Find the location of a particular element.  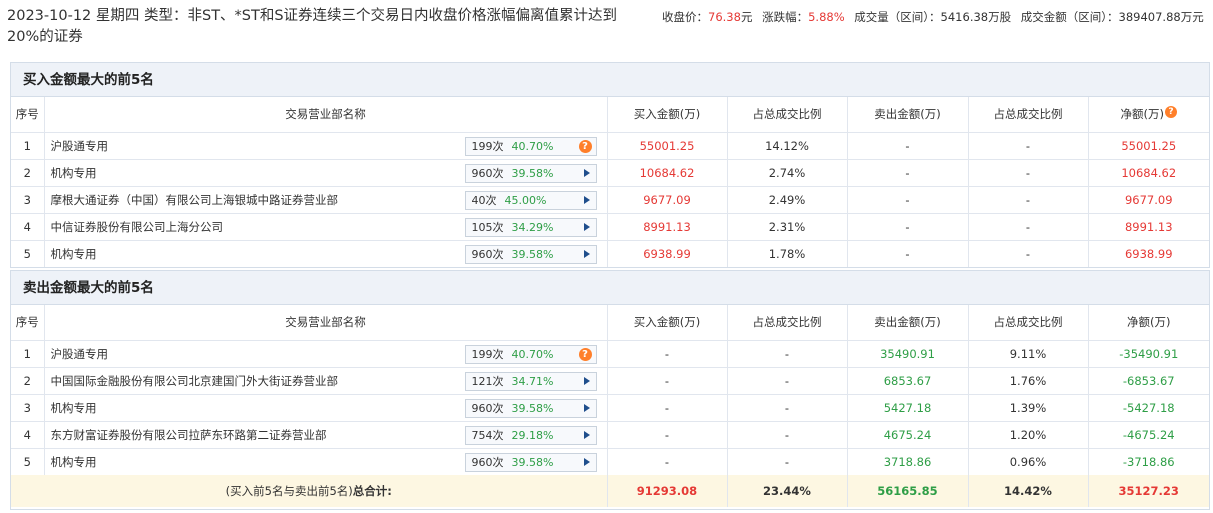

branch-name-link: 东方财富证券股份有限公司拉萨东环路第二证券营业部 is located at coordinates (189, 435).